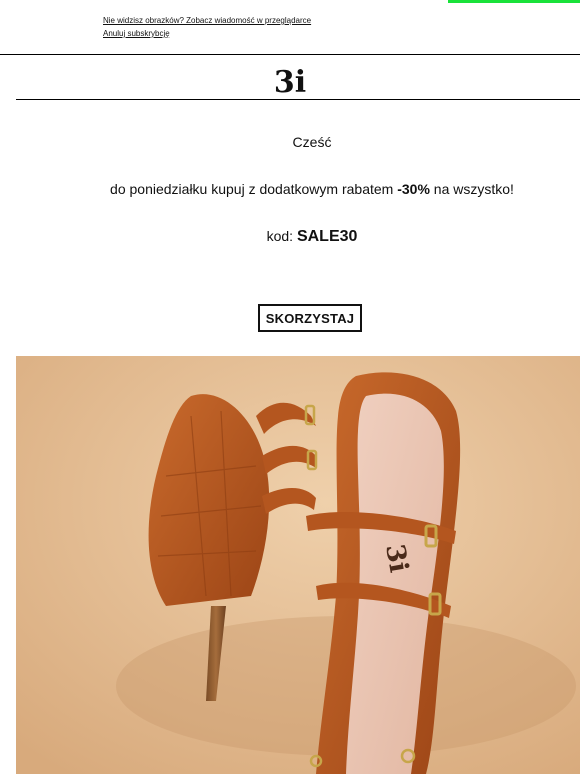  I want to click on promo-code-value: SALE30, so click(327, 236).